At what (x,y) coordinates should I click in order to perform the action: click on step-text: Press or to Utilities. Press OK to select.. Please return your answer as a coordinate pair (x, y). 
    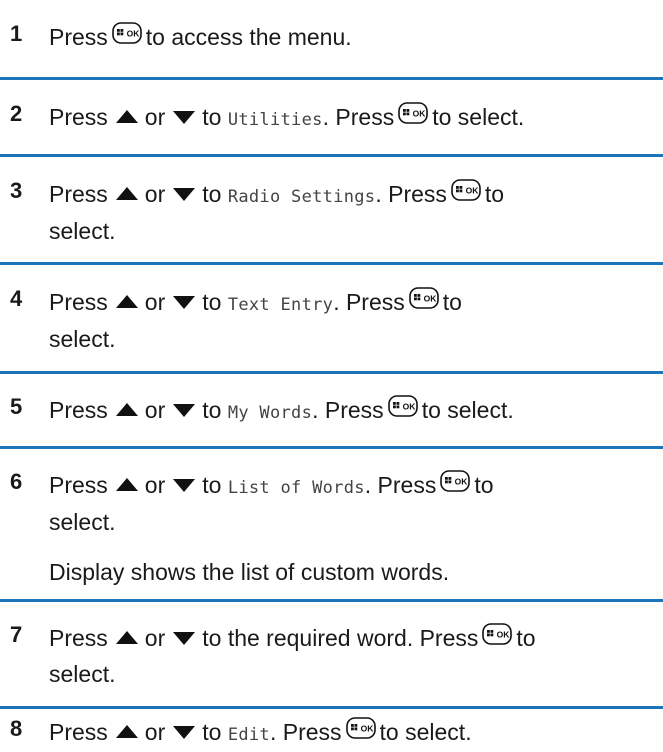
    Looking at the image, I should click on (352, 118).